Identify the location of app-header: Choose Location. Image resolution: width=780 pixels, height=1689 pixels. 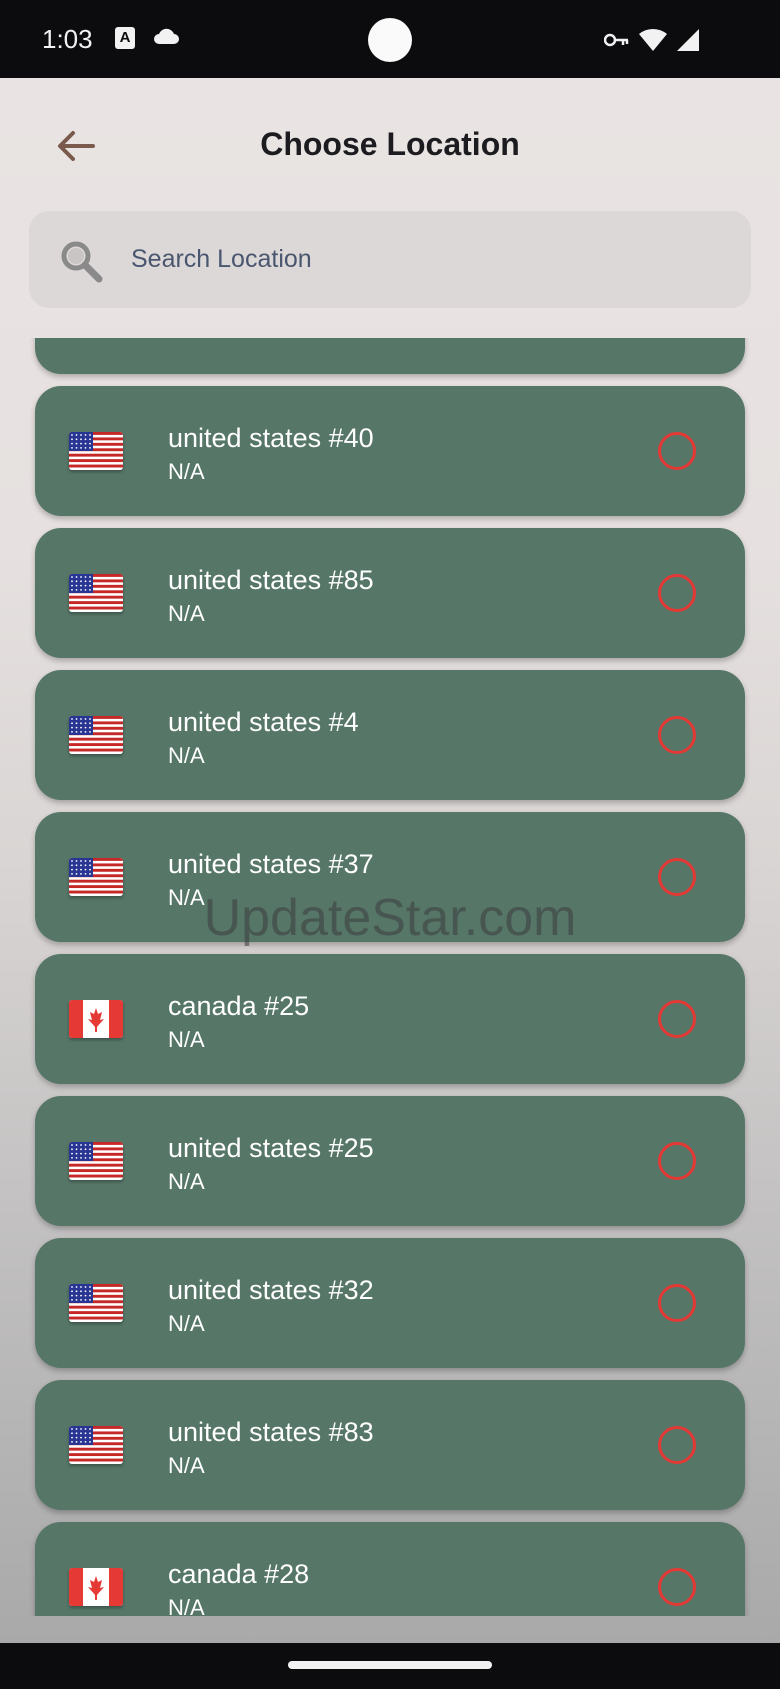
(390, 144).